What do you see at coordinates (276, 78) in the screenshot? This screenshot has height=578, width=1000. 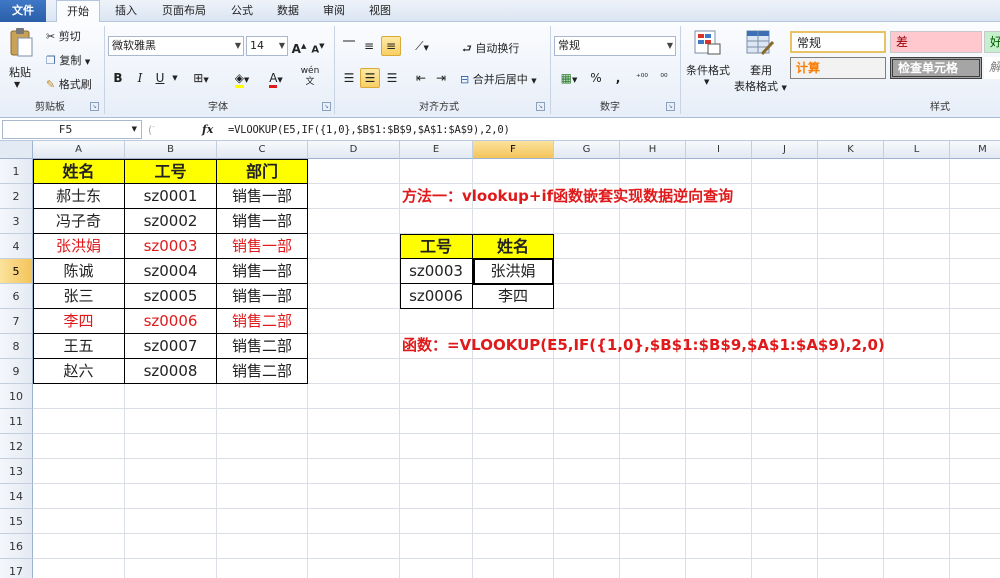 I see `font-color-button: A▼` at bounding box center [276, 78].